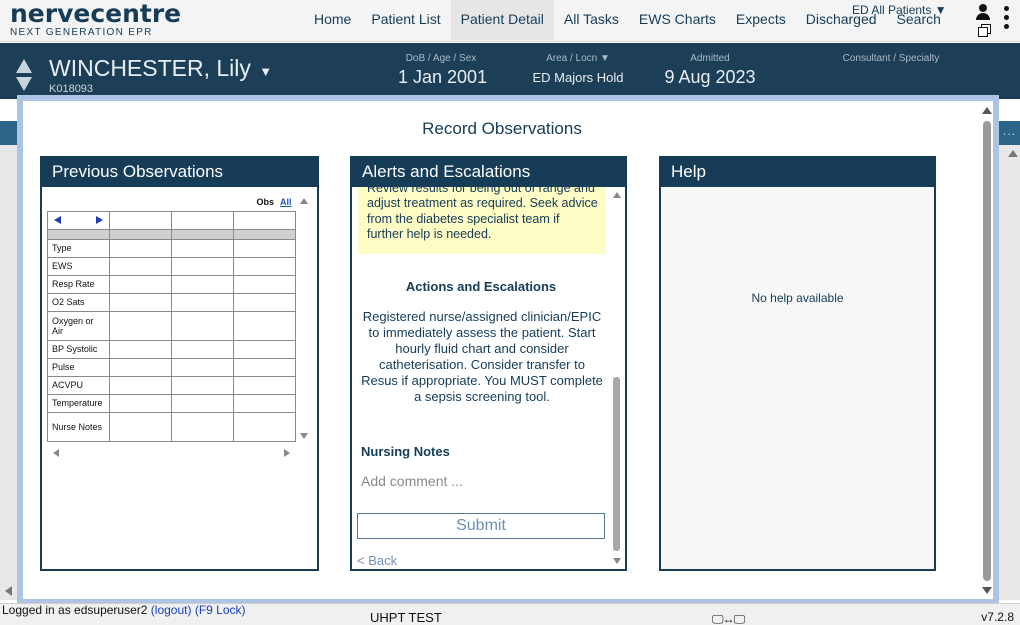 This screenshot has height=625, width=1020. What do you see at coordinates (78, 248) in the screenshot?
I see `row-label-type: Type` at bounding box center [78, 248].